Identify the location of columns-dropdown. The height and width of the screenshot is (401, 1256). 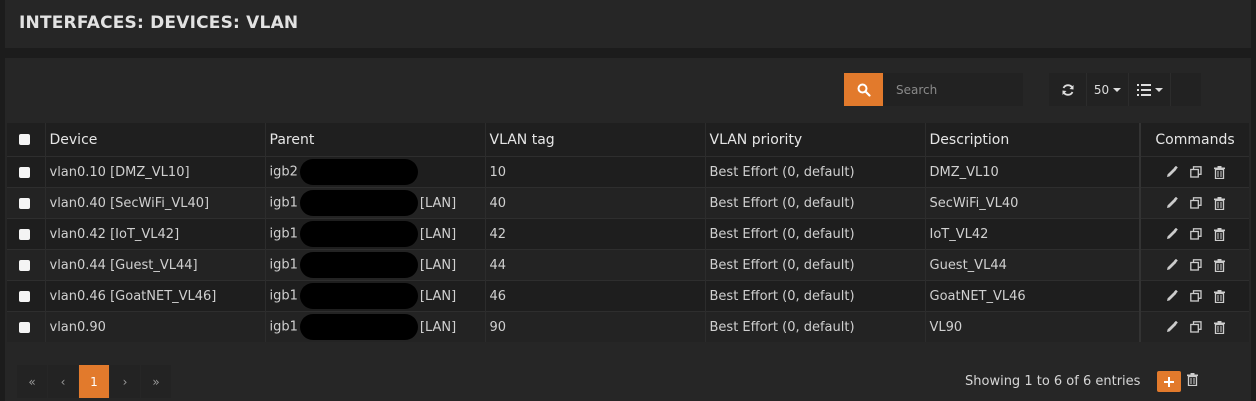
(1150, 89).